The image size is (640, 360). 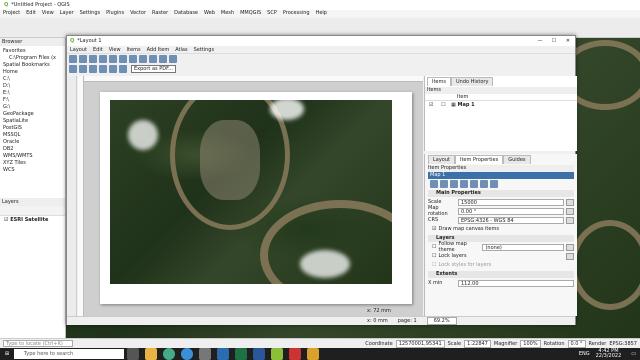 I want to click on browser-item-spatialite: SpatiaLite, so click(x=34, y=121).